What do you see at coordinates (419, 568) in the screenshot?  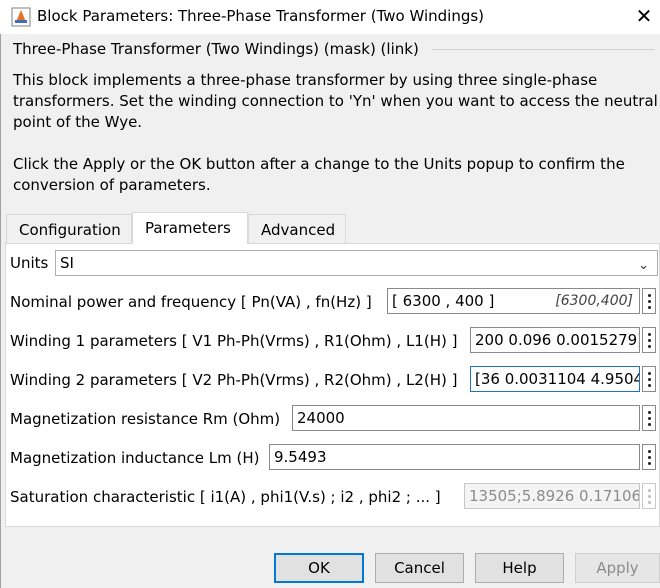 I see `cancel-button: Cancel` at bounding box center [419, 568].